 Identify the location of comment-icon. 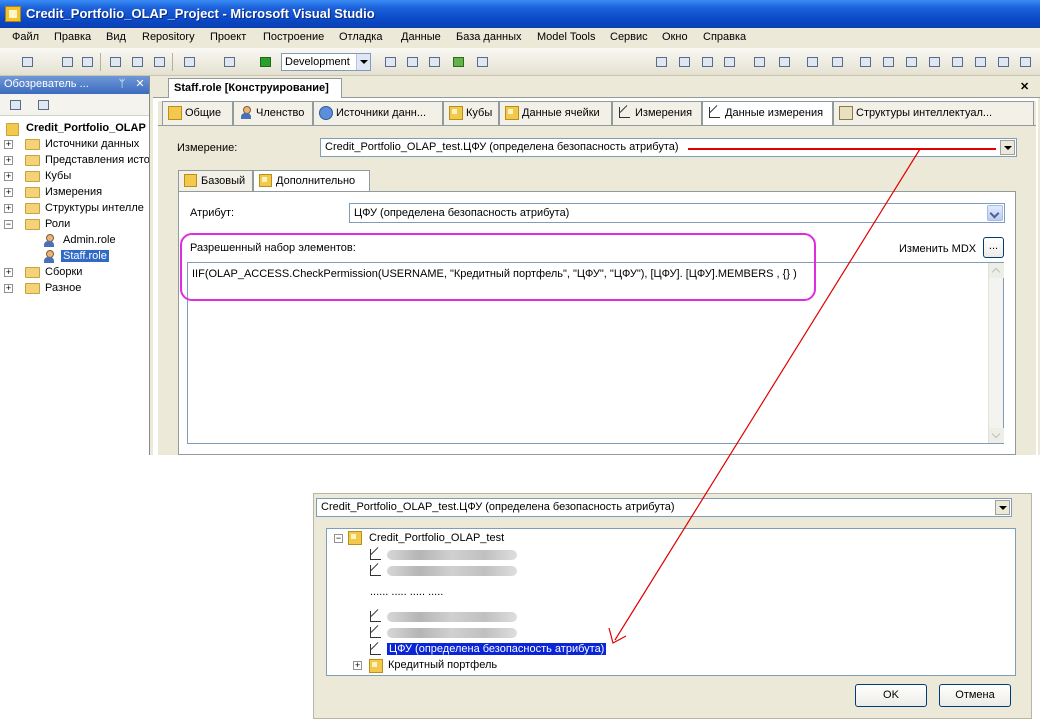
(812, 61).